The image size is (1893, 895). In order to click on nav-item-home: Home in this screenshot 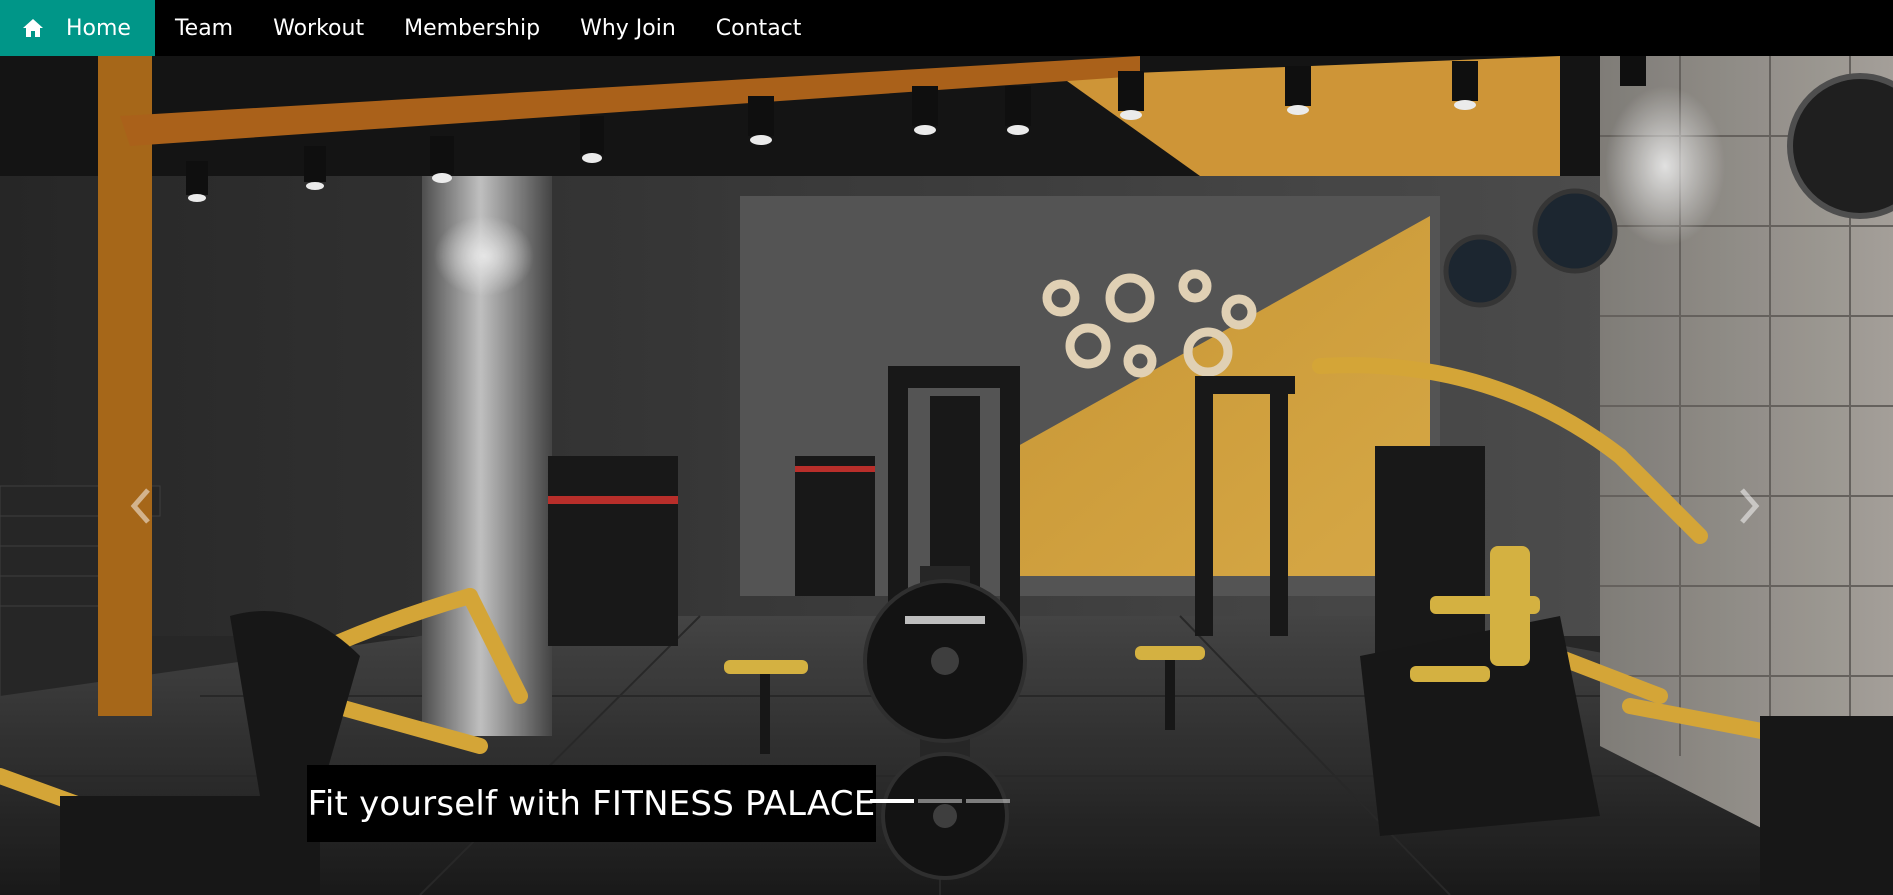, I will do `click(77, 28)`.